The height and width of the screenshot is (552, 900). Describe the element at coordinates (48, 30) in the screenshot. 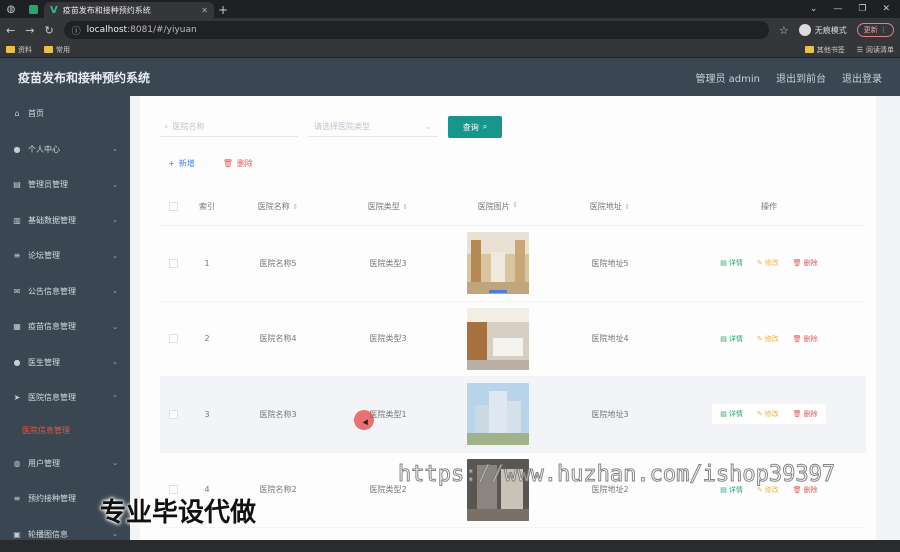

I see `reload-icon: ↻` at that location.